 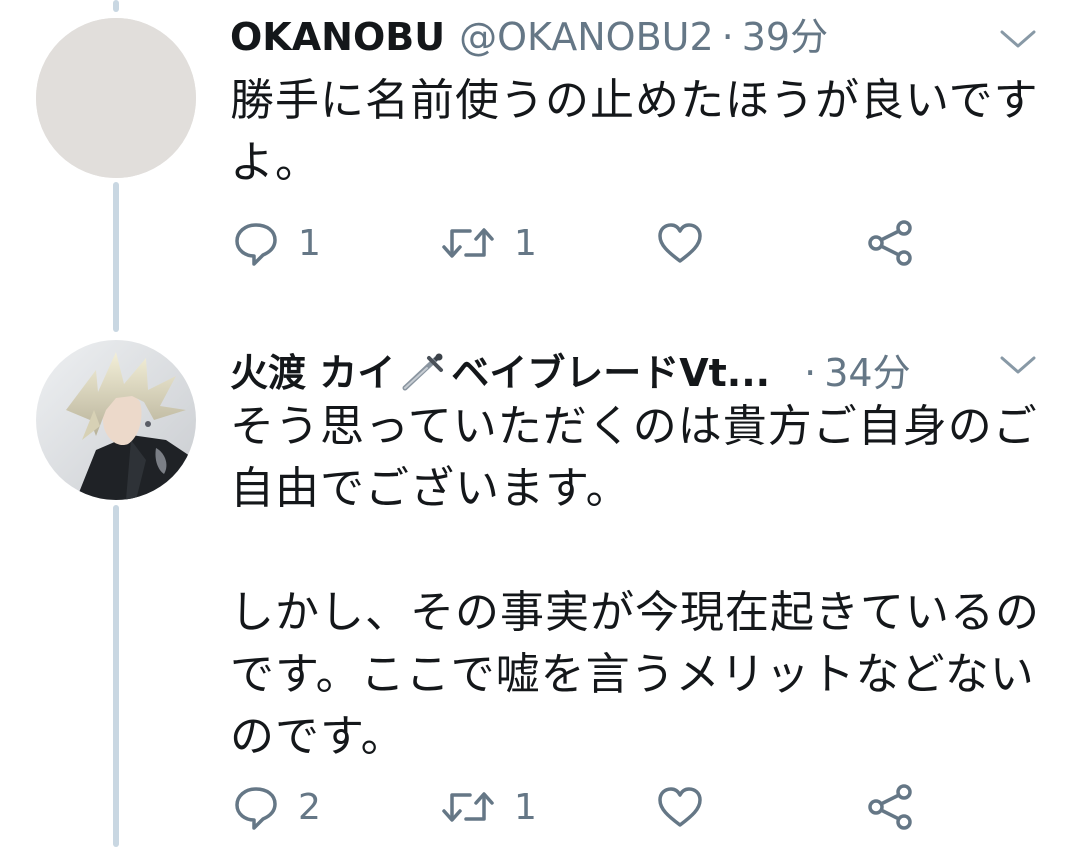 I want to click on tweet-text-line: しかし、その事実が今現在起きているの, so click(x=635, y=612).